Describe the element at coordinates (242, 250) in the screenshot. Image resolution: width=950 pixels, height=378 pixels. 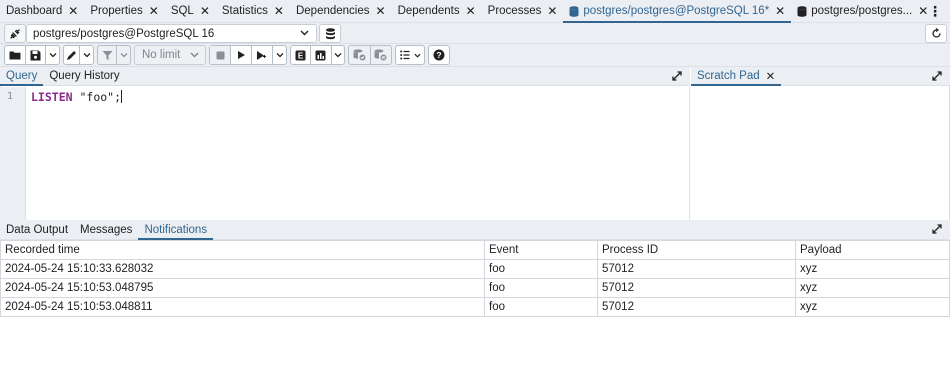
I see `column-header-recorded-time: Recorded time` at that location.